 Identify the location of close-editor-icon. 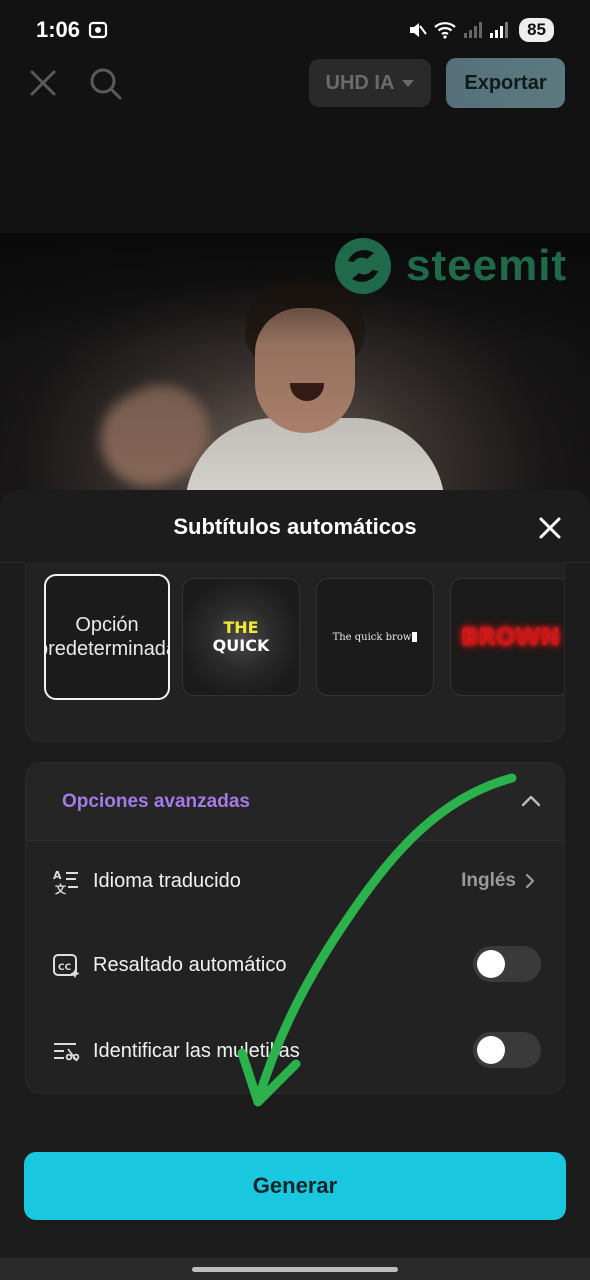
(43, 83).